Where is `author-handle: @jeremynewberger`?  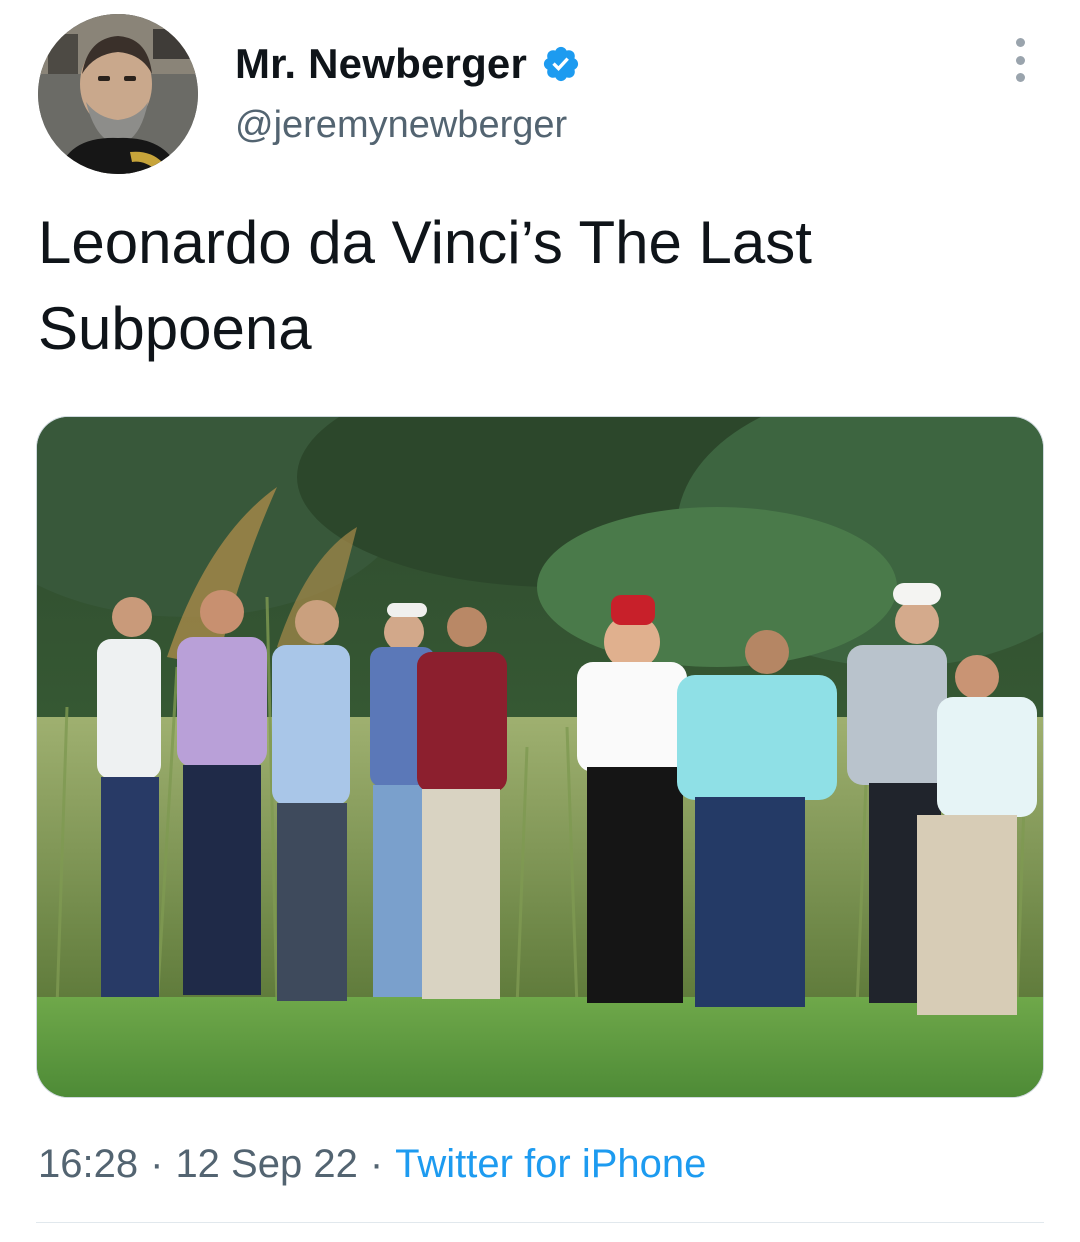 author-handle: @jeremynewberger is located at coordinates (401, 125).